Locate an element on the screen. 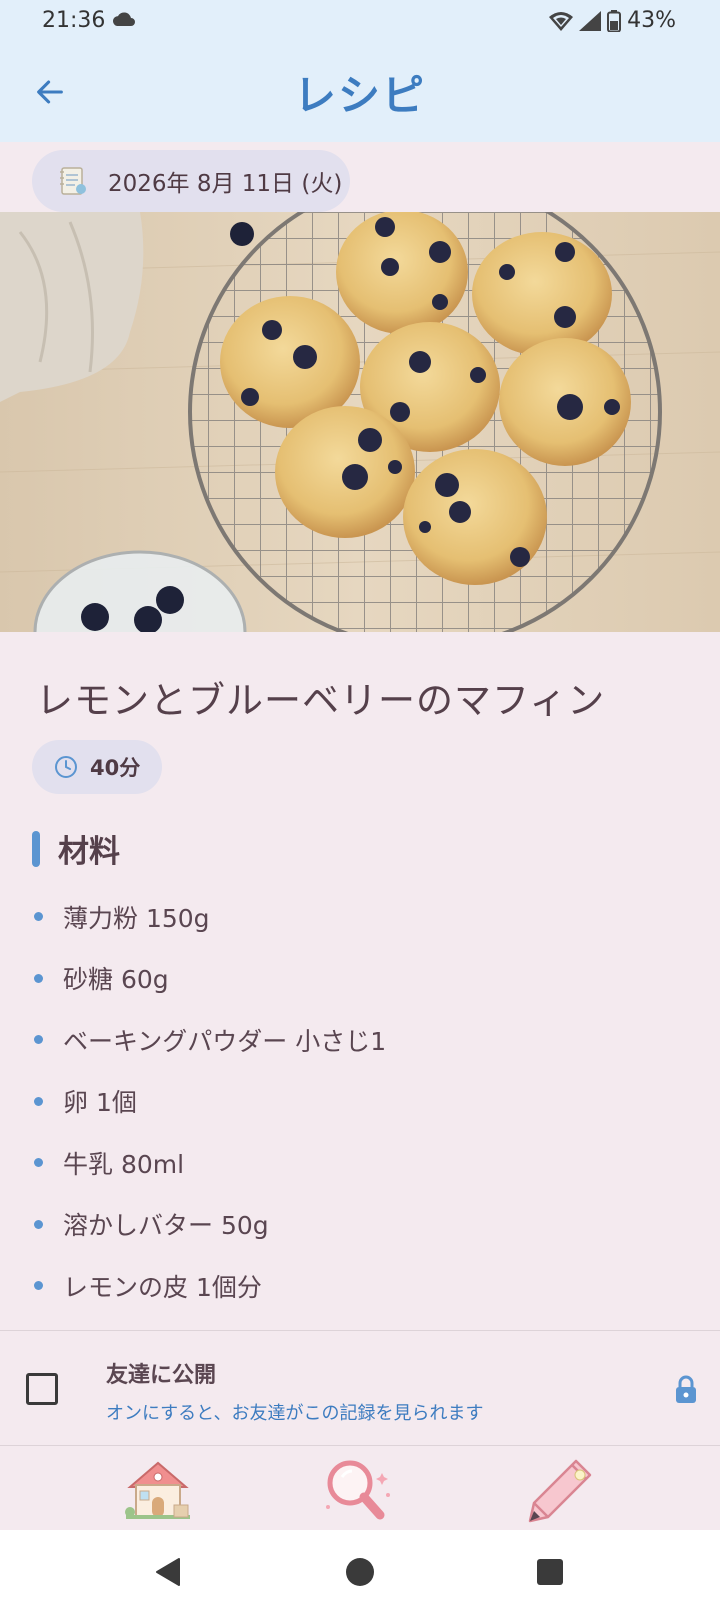  cloud-icon is located at coordinates (123, 19).